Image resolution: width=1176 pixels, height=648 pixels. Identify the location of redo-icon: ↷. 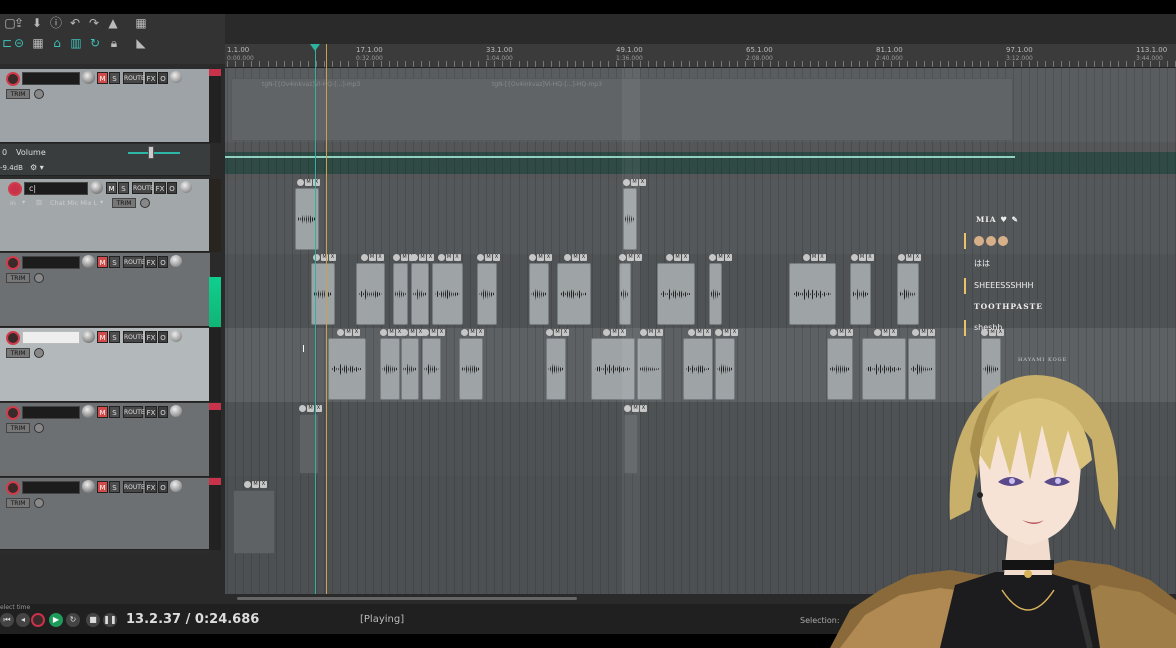
(94, 23).